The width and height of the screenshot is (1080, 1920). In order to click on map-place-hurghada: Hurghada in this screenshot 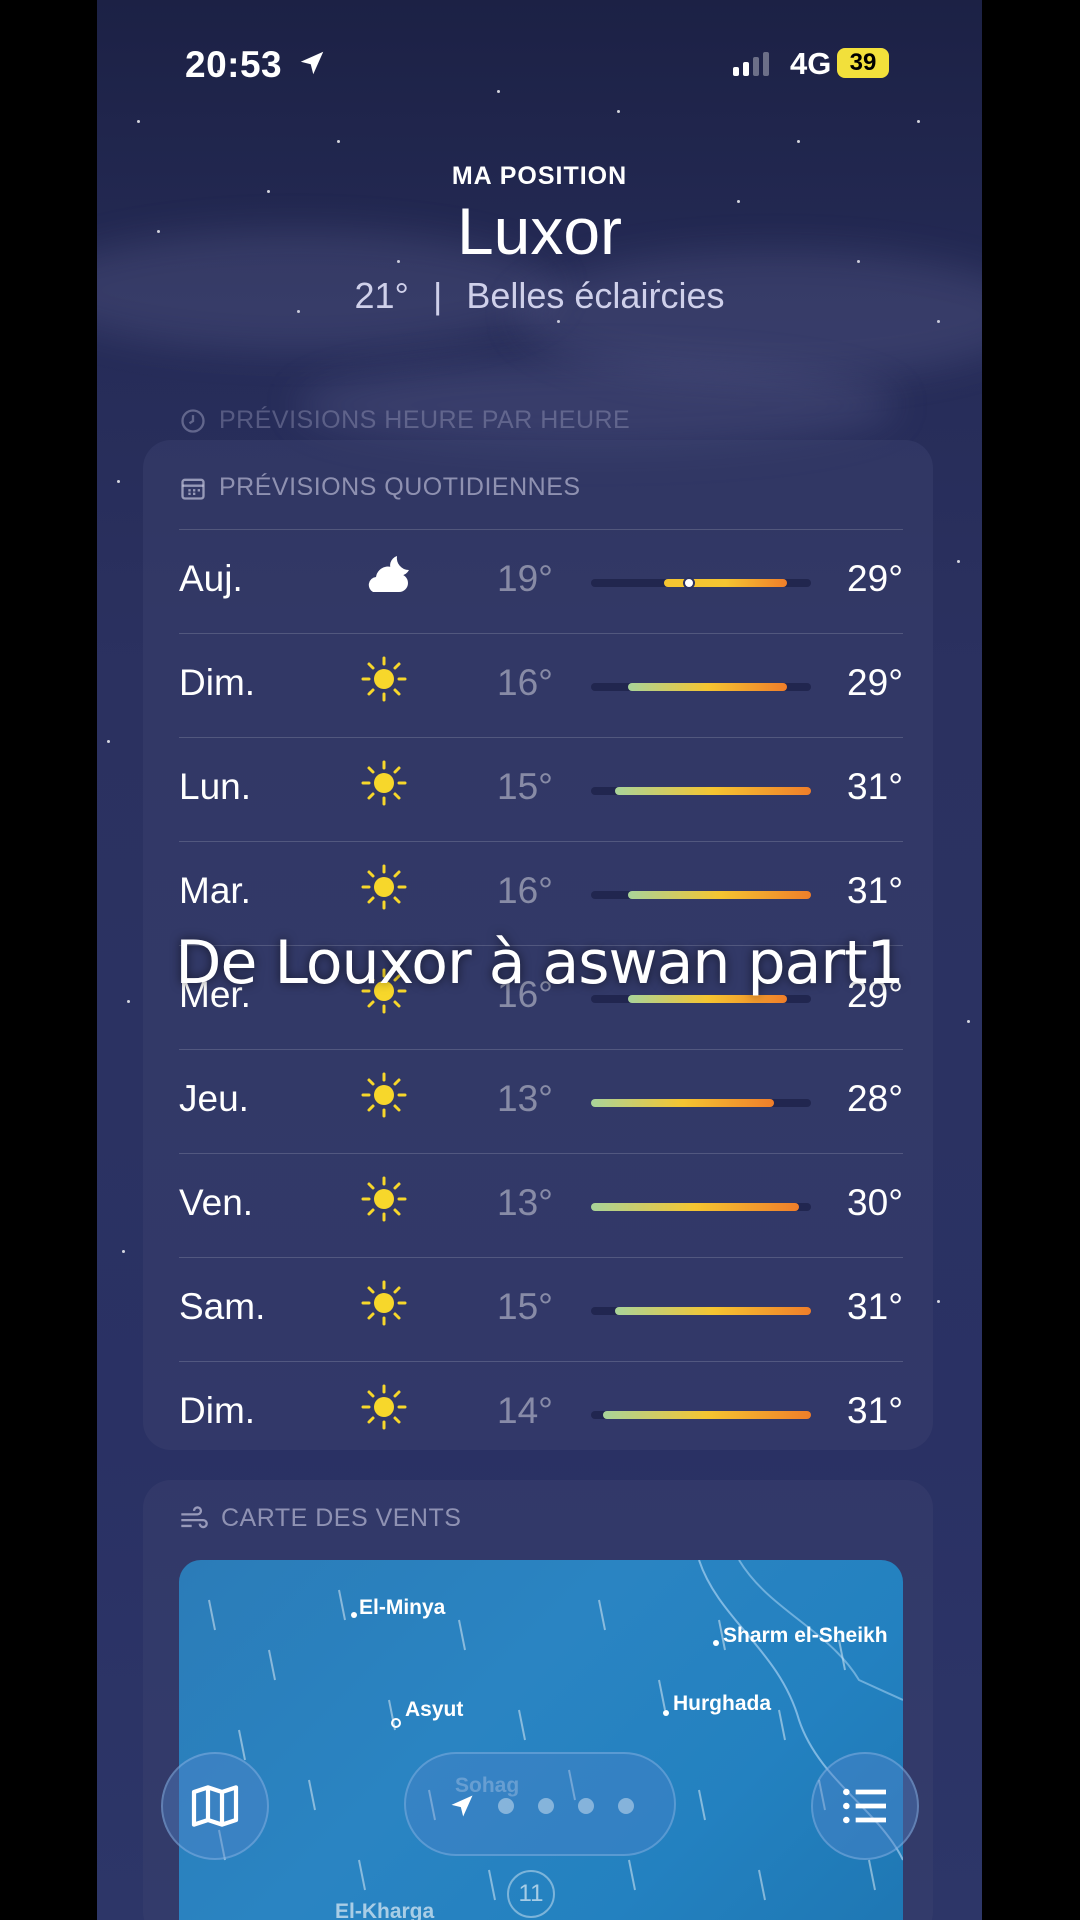, I will do `click(722, 1703)`.